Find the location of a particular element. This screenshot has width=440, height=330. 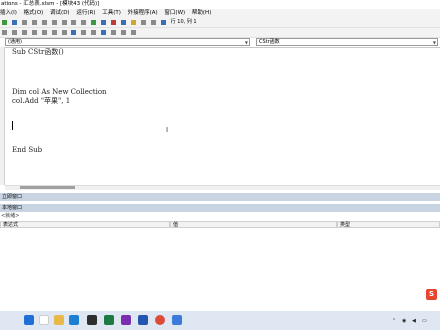

object-combo-value: (通用) is located at coordinates (15, 42).